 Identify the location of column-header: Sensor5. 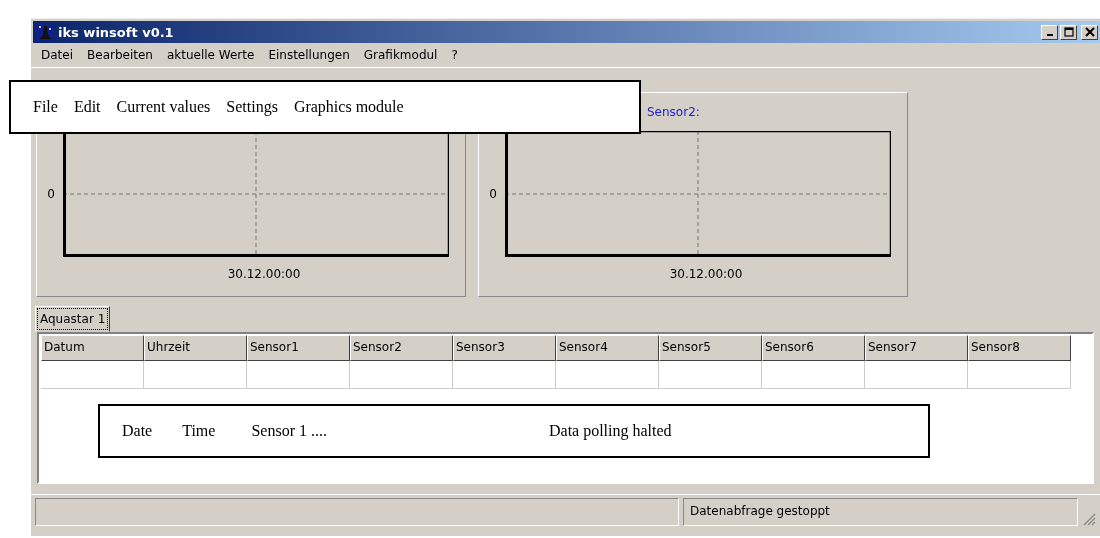
(710, 348).